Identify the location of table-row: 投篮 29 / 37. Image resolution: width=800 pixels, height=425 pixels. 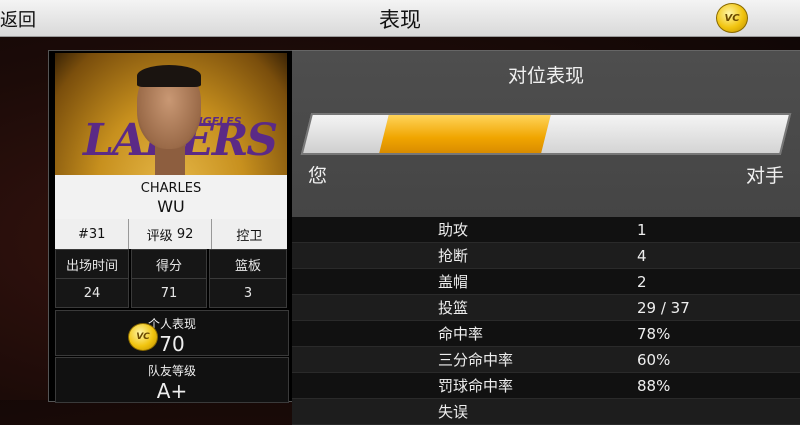
(546, 308).